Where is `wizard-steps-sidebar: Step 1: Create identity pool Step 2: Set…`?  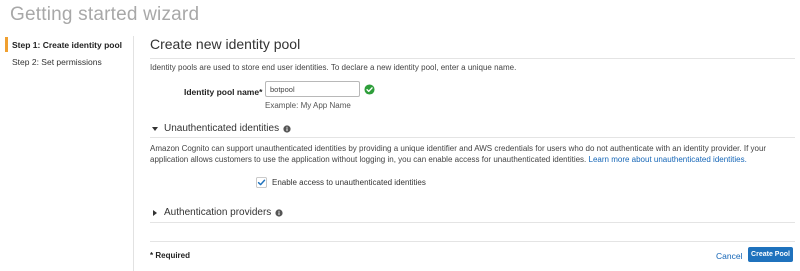 wizard-steps-sidebar: Step 1: Create identity pool Step 2: Set… is located at coordinates (67, 153).